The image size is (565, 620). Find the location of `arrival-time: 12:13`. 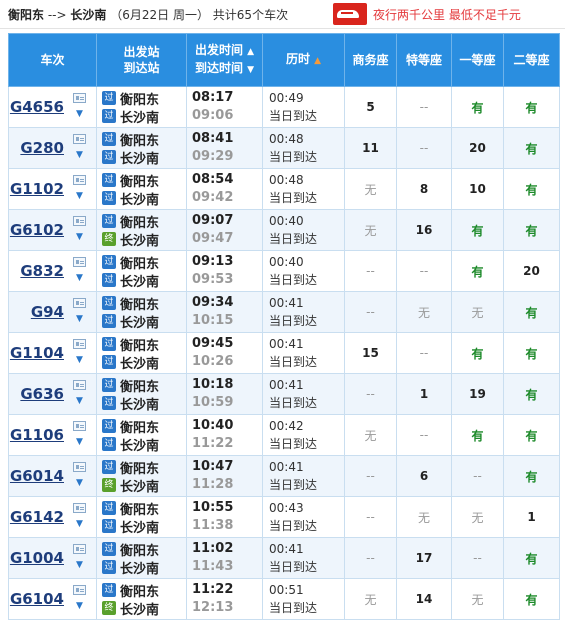

arrival-time: 12:13 is located at coordinates (213, 607).